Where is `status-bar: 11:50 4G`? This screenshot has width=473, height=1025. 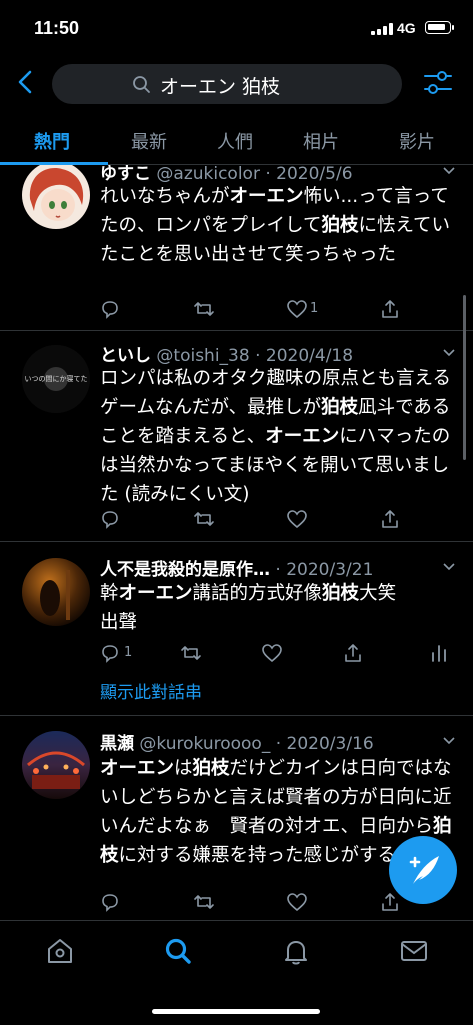 status-bar: 11:50 4G is located at coordinates (236, 29).